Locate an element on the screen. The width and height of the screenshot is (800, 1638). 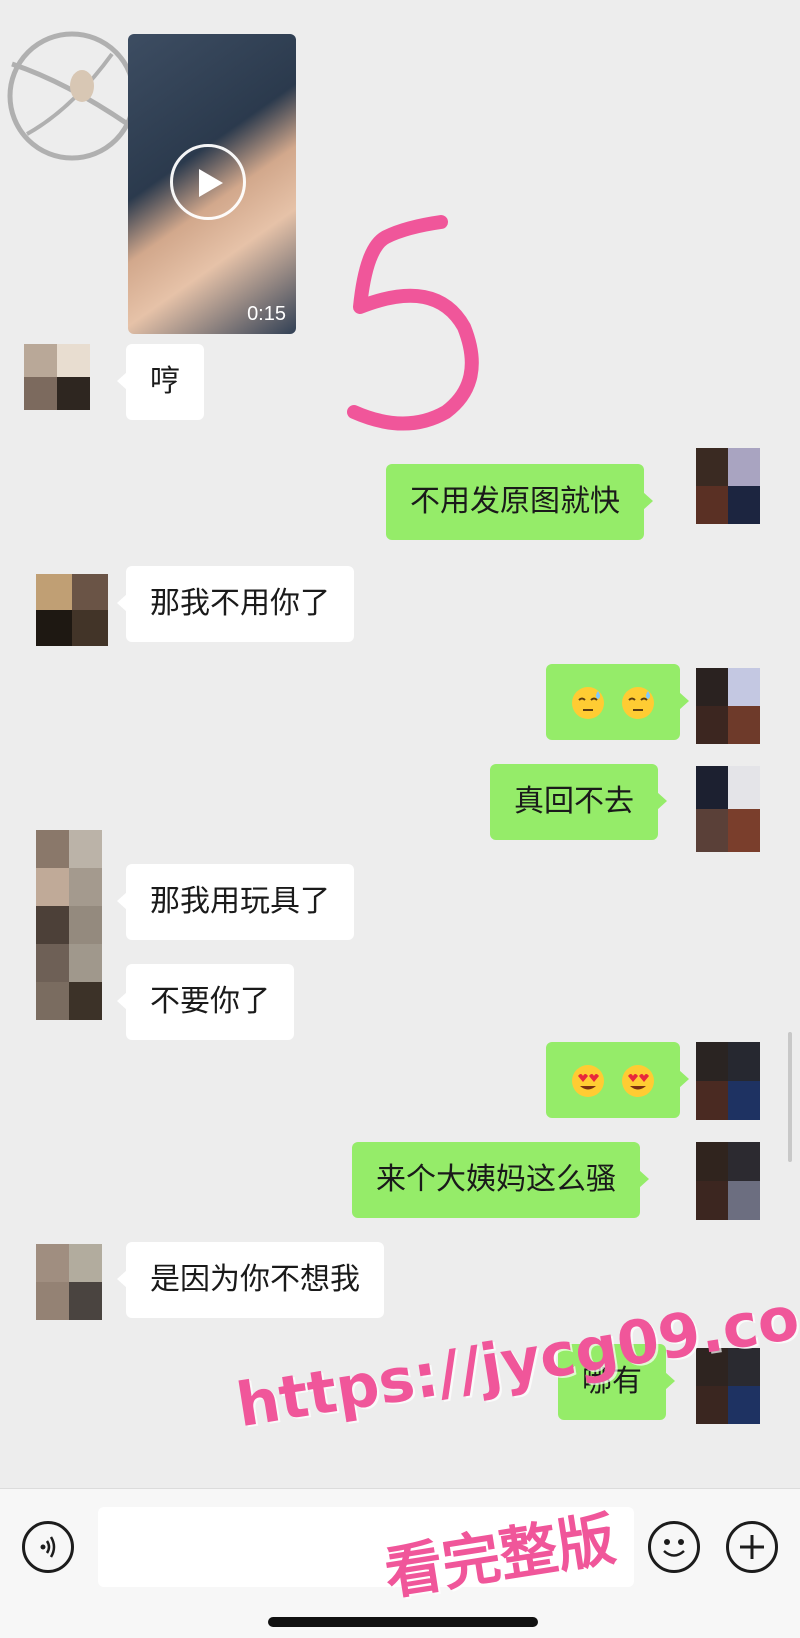
play-icon is located at coordinates (208, 182).